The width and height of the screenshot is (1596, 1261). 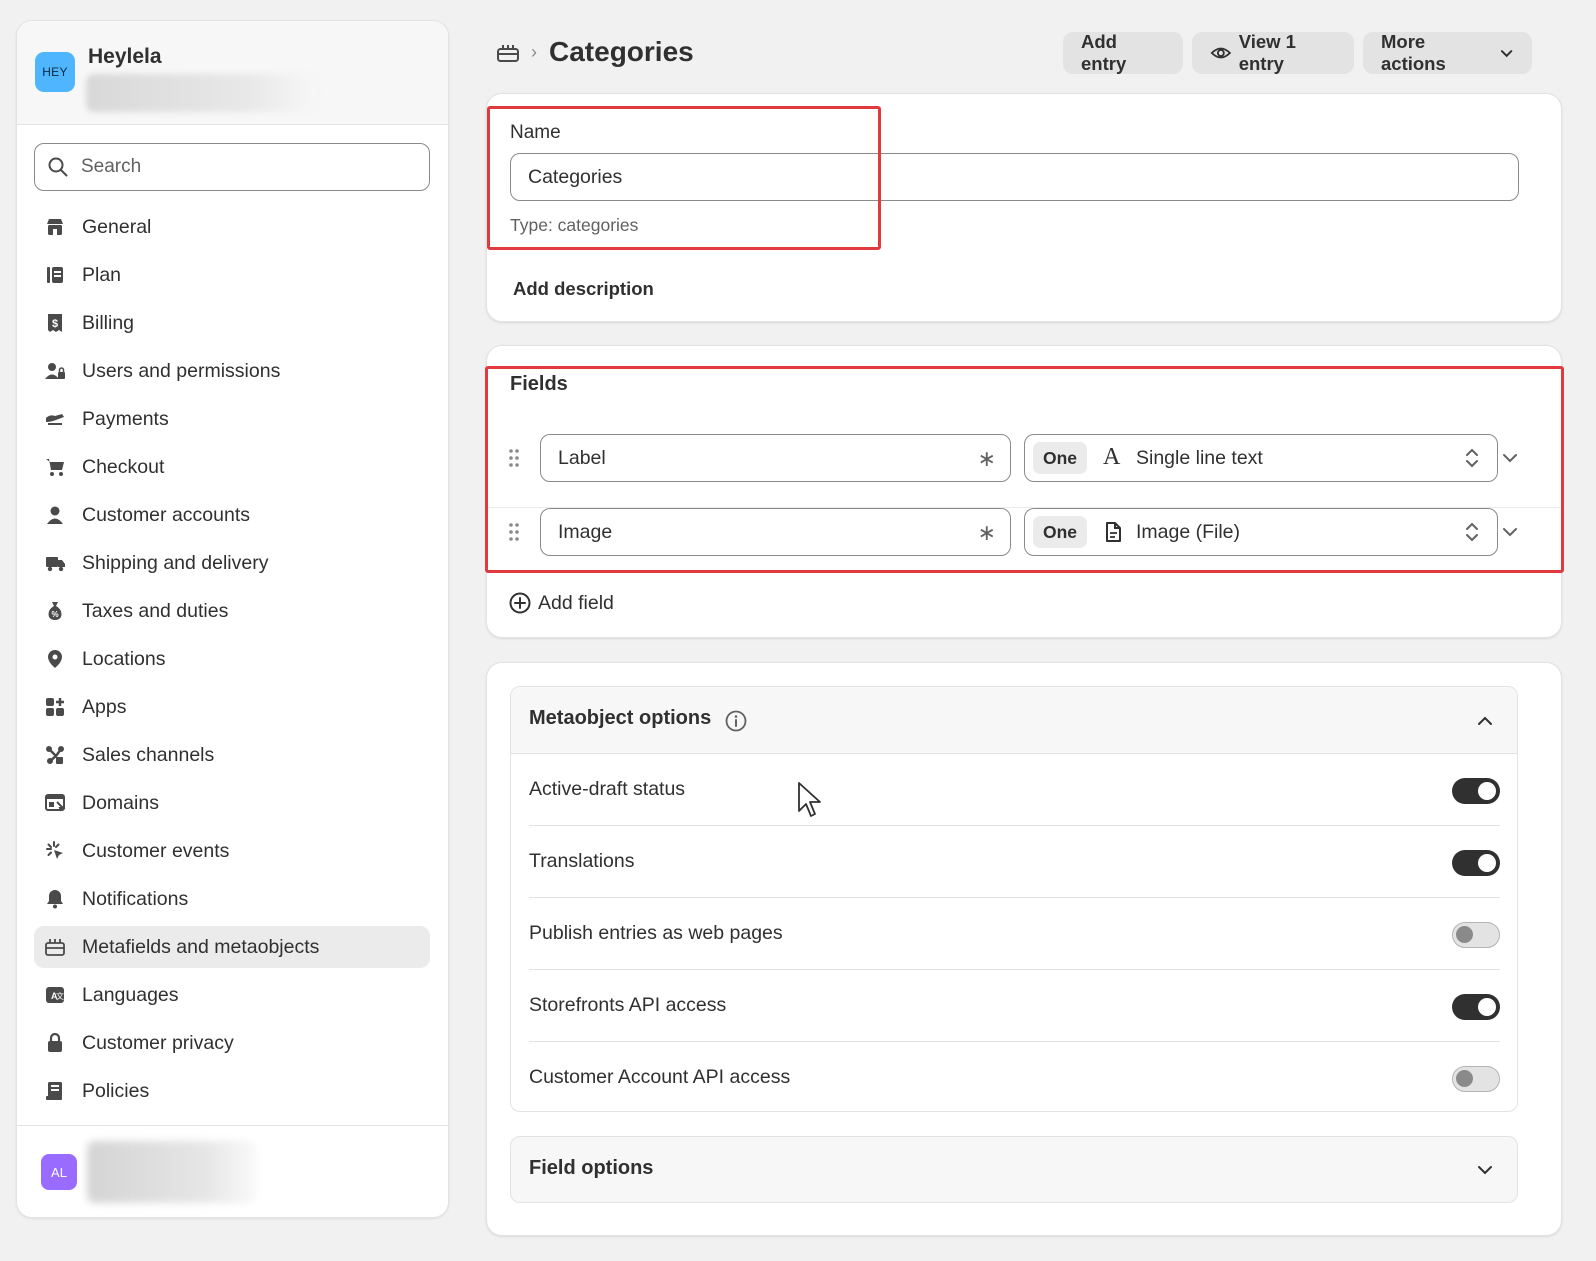 What do you see at coordinates (585, 531) in the screenshot?
I see `field-name-value: Image` at bounding box center [585, 531].